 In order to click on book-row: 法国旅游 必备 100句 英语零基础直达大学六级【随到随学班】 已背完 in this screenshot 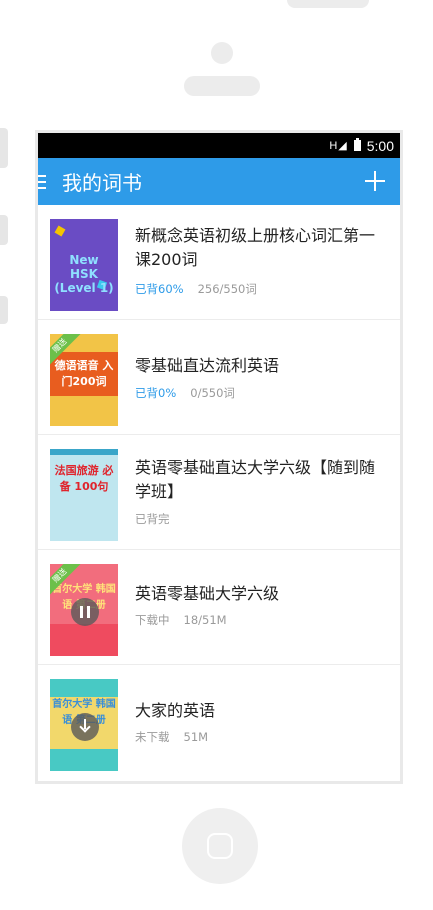, I will do `click(219, 492)`.